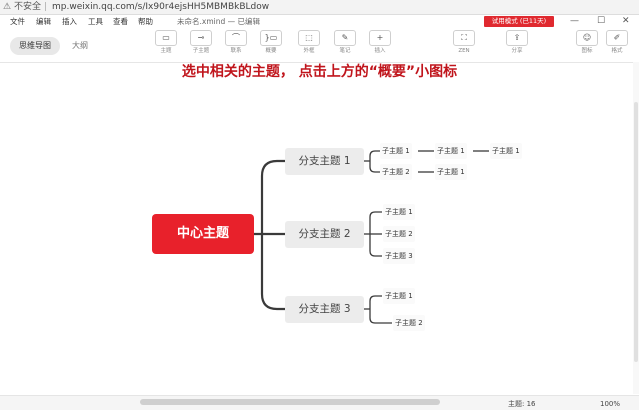 The height and width of the screenshot is (410, 639). I want to click on horizontal-scrollbar, so click(319, 402).